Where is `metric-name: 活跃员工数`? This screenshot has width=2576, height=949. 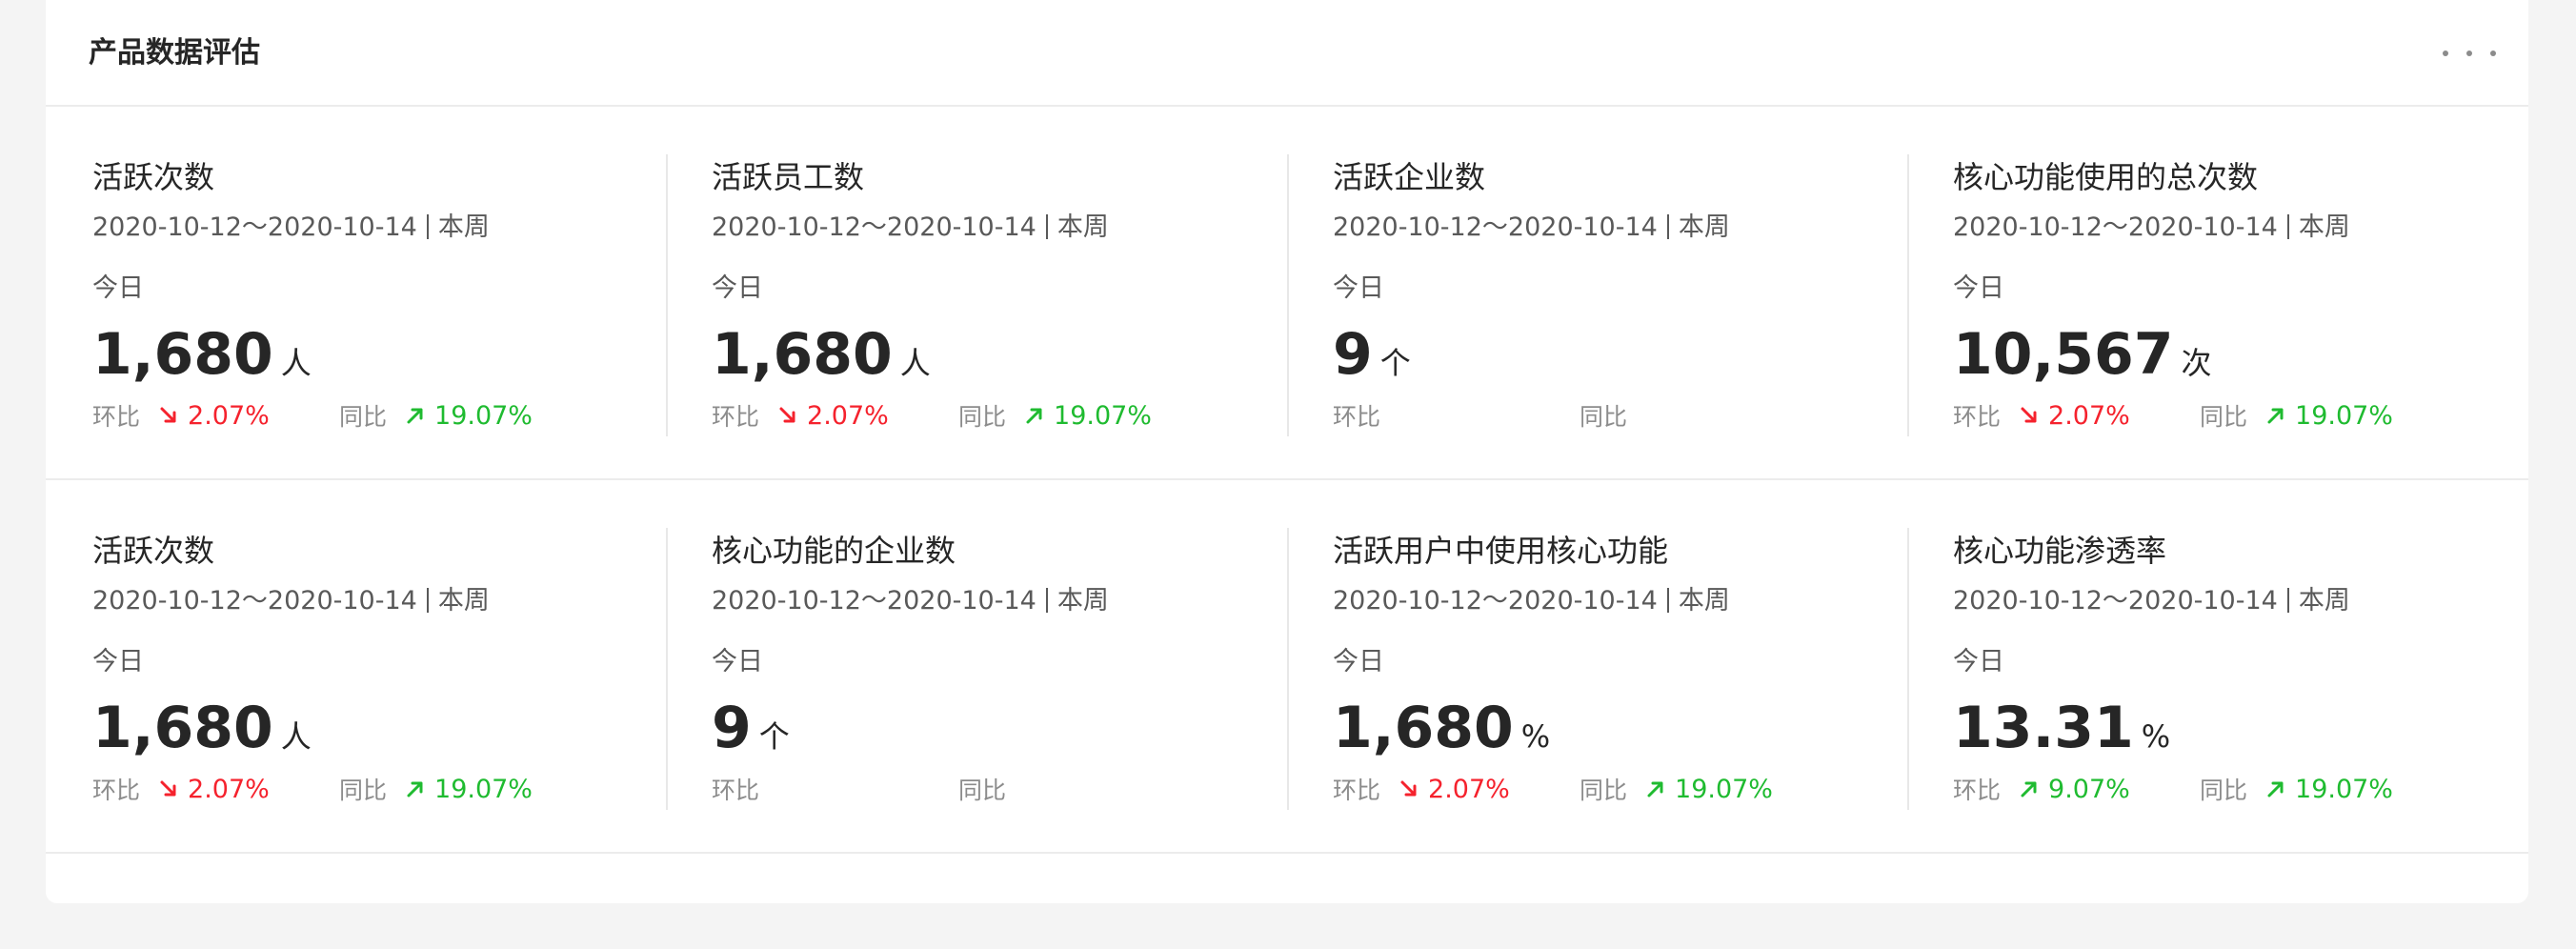
metric-name: 活跃员工数 is located at coordinates (788, 177).